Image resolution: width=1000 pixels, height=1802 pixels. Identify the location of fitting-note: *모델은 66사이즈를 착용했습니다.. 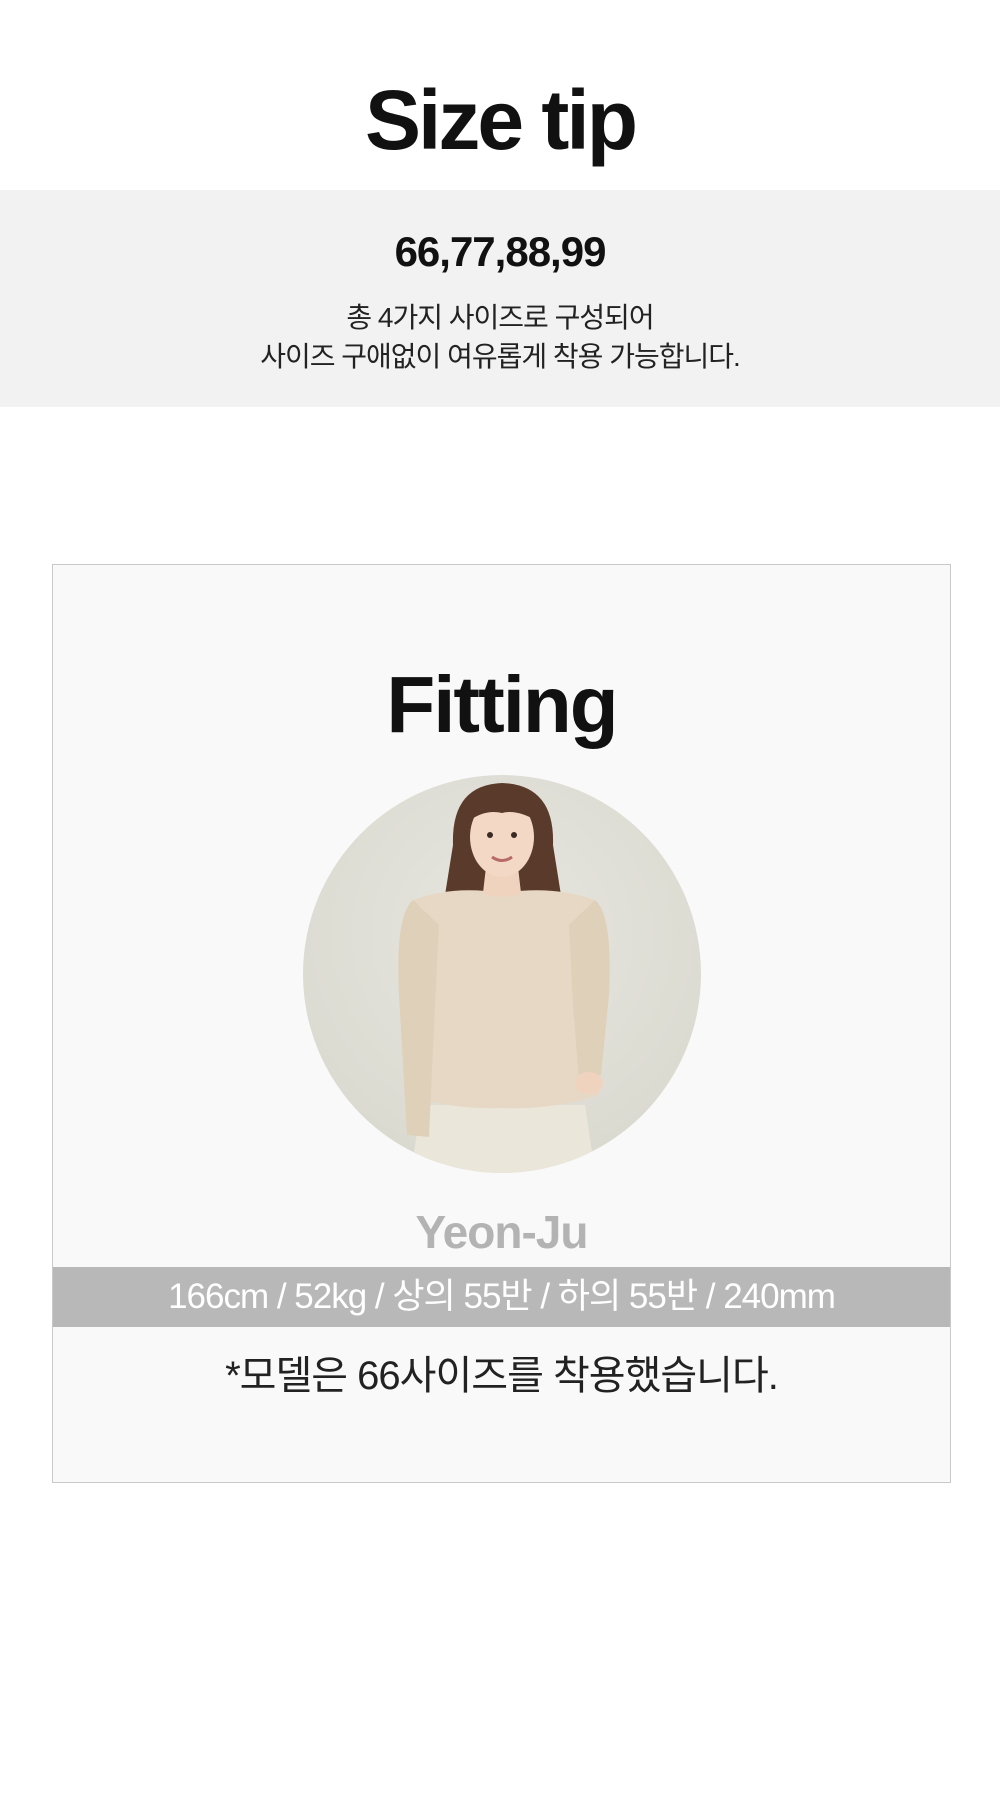
(502, 1376).